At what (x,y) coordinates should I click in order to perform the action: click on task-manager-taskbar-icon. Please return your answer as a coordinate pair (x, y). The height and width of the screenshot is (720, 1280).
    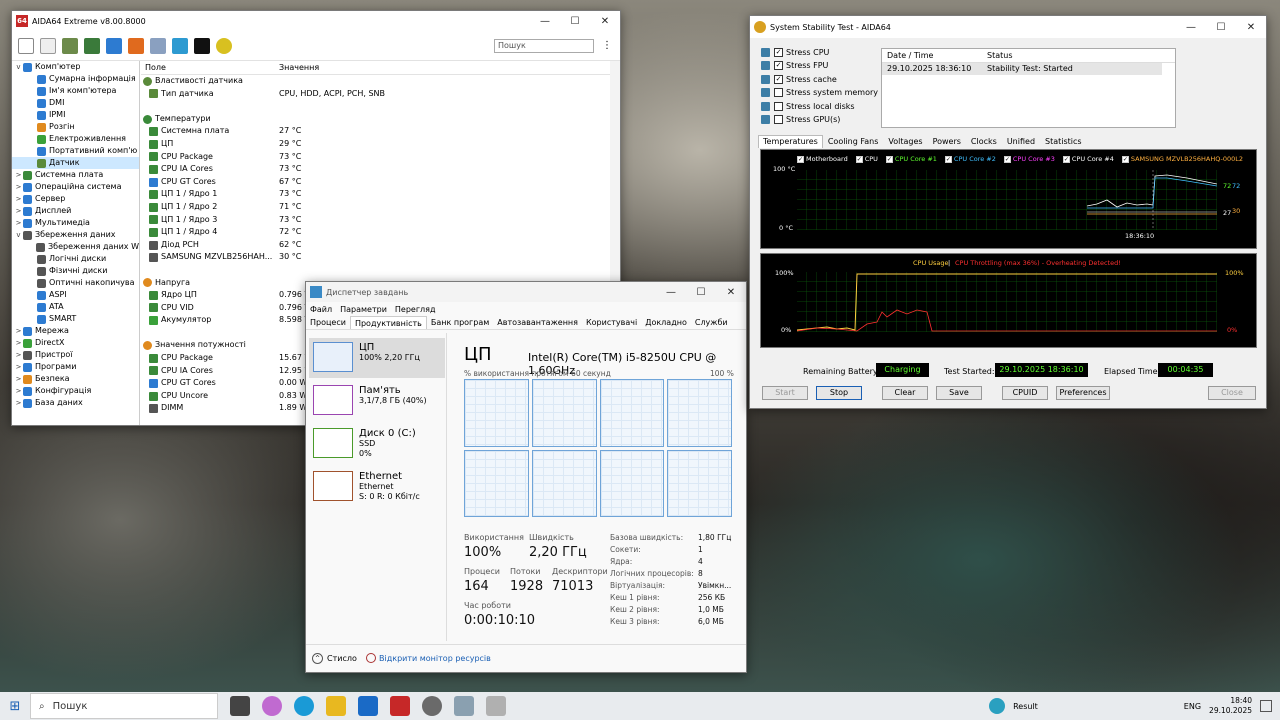
    Looking at the image, I should click on (464, 706).